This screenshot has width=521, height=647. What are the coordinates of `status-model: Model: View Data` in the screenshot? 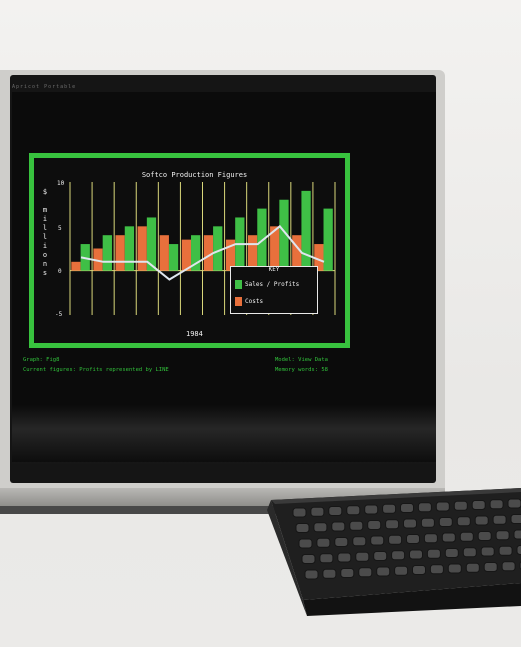 It's located at (301, 360).